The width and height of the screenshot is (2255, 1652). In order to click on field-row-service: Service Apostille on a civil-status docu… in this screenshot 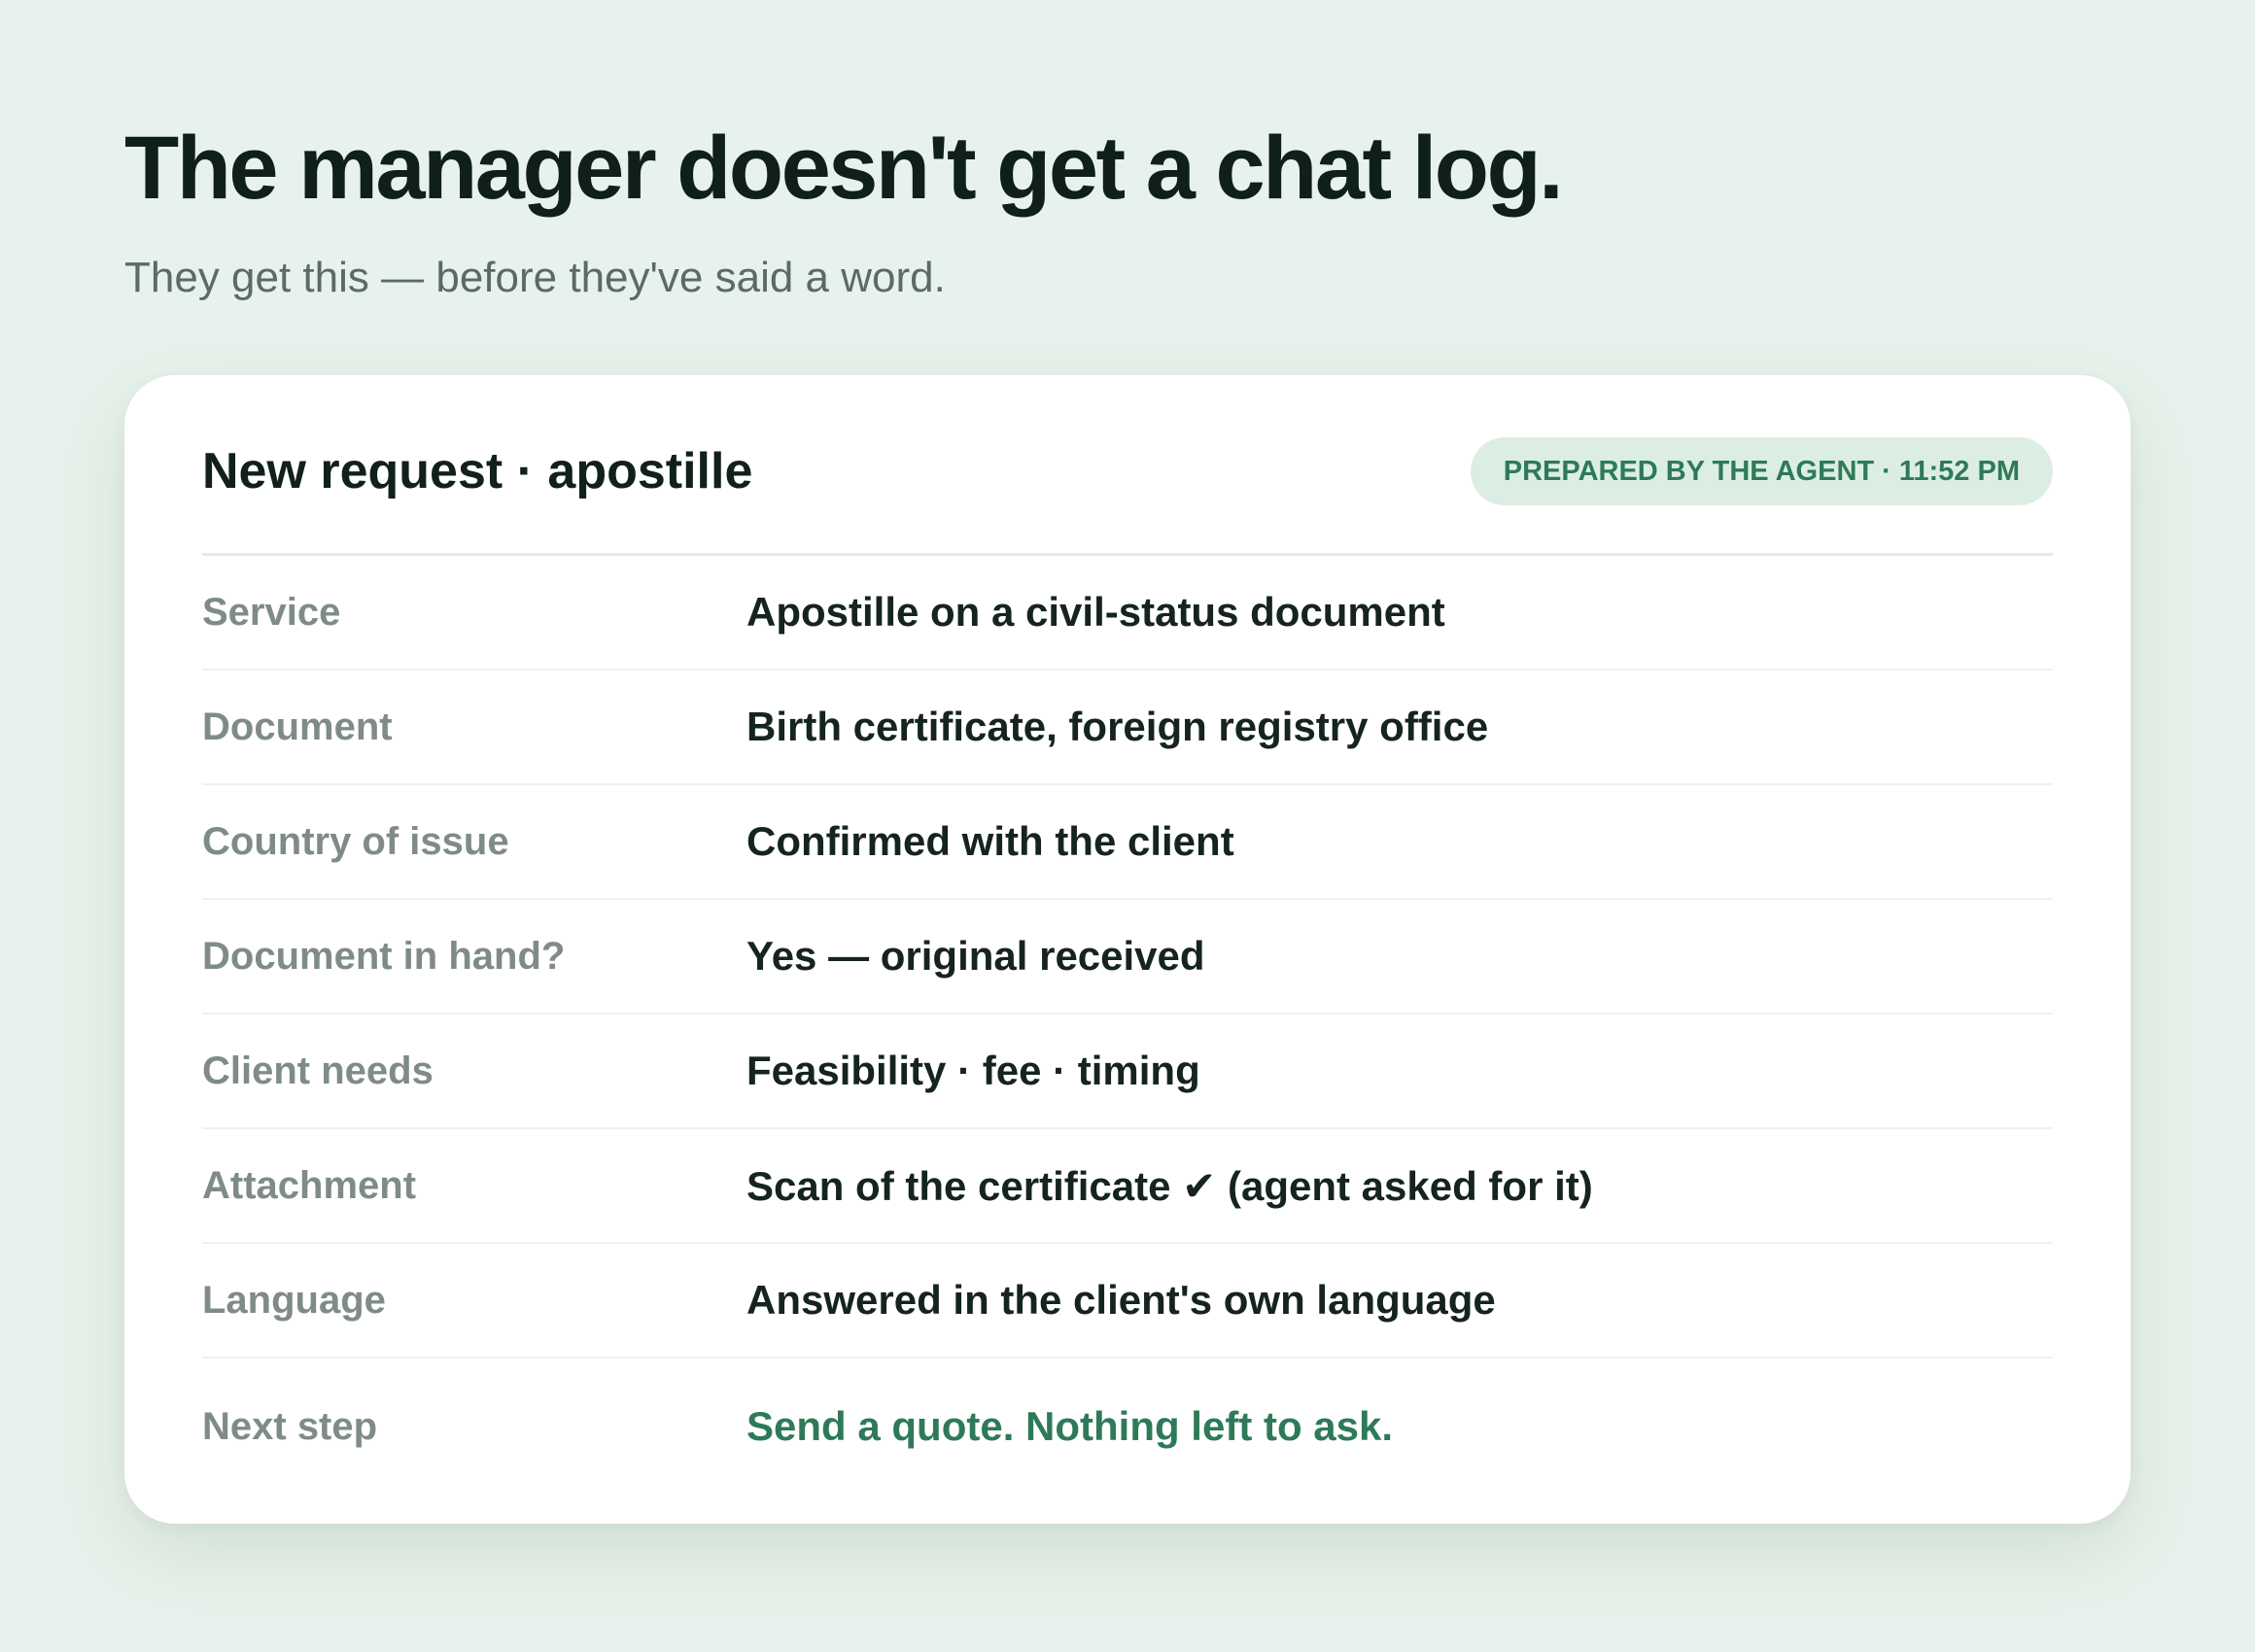, I will do `click(1127, 613)`.